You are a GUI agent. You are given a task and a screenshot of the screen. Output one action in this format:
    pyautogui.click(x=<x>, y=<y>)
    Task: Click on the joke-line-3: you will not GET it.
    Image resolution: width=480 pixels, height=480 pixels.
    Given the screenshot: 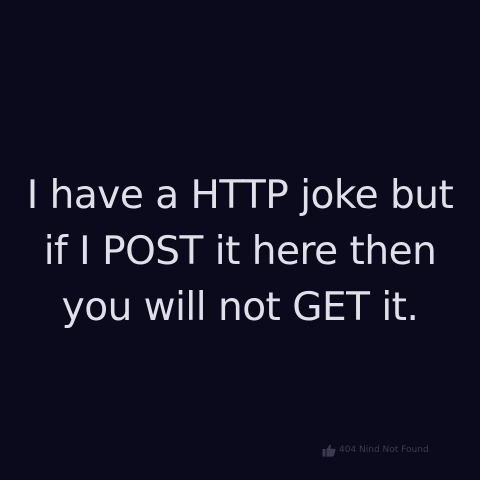 What is the action you would take?
    pyautogui.click(x=240, y=307)
    